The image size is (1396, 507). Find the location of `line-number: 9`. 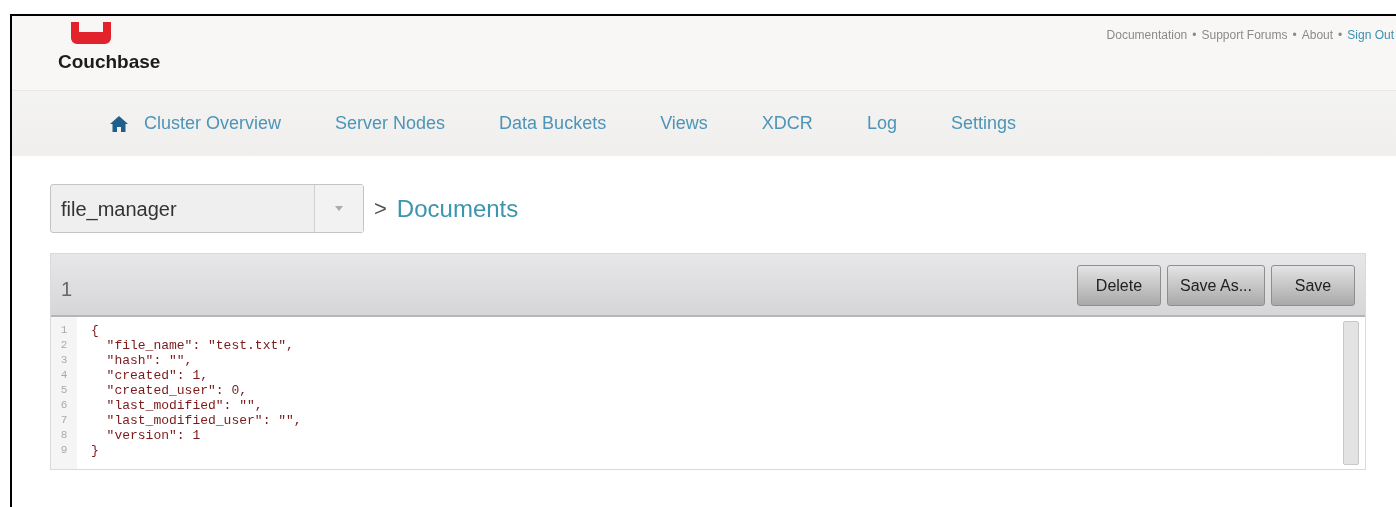

line-number: 9 is located at coordinates (64, 450).